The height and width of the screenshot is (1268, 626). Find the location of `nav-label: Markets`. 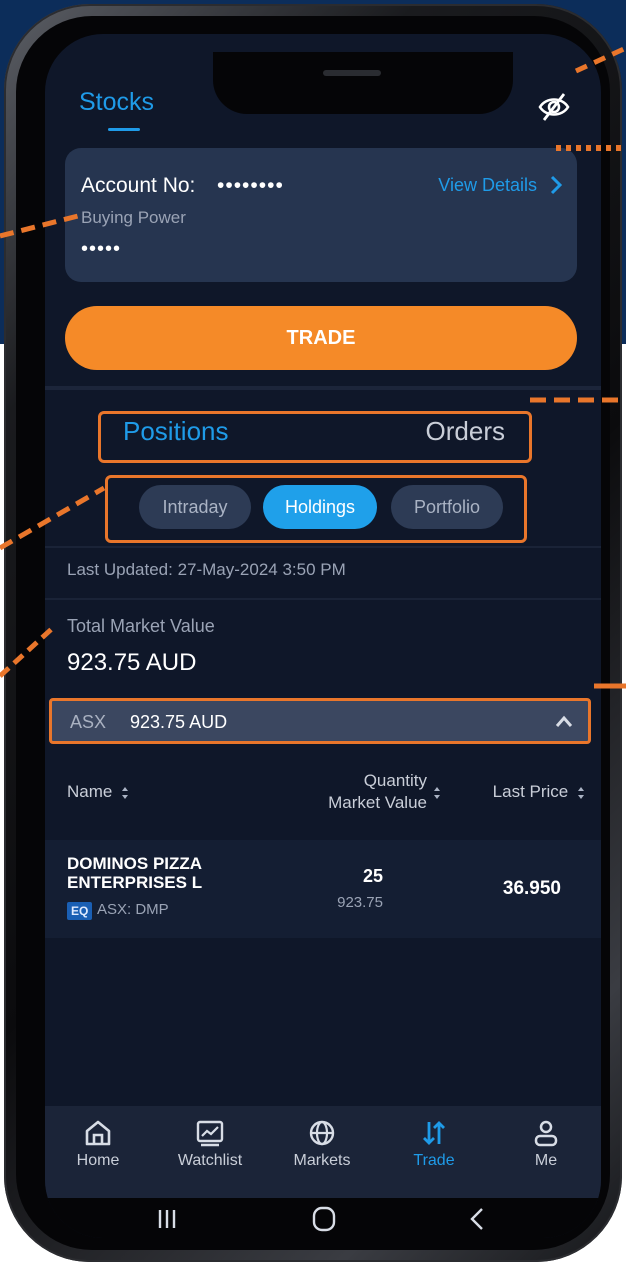

nav-label: Markets is located at coordinates (322, 1160).